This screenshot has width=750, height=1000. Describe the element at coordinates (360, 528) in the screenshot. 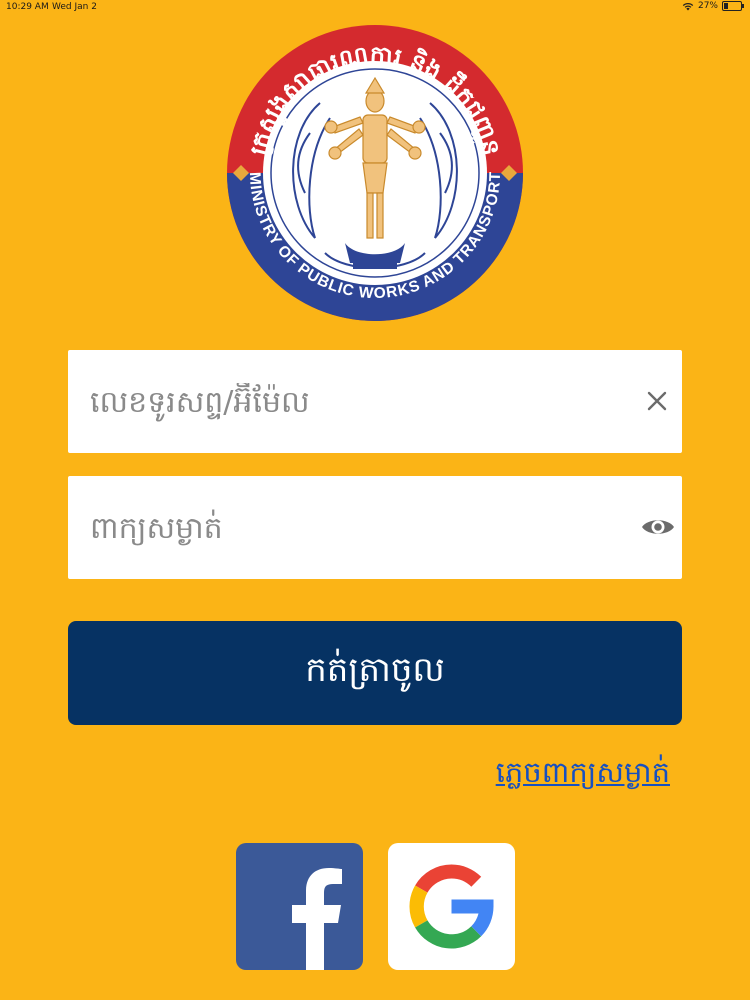

I see `password-input` at that location.